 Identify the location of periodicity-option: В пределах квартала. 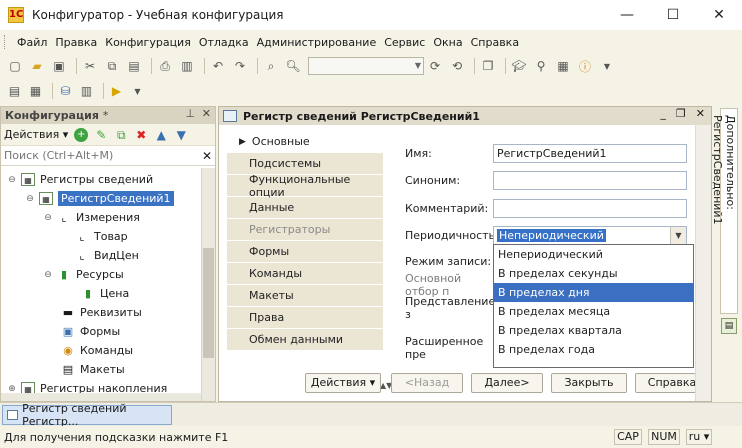
(593, 330).